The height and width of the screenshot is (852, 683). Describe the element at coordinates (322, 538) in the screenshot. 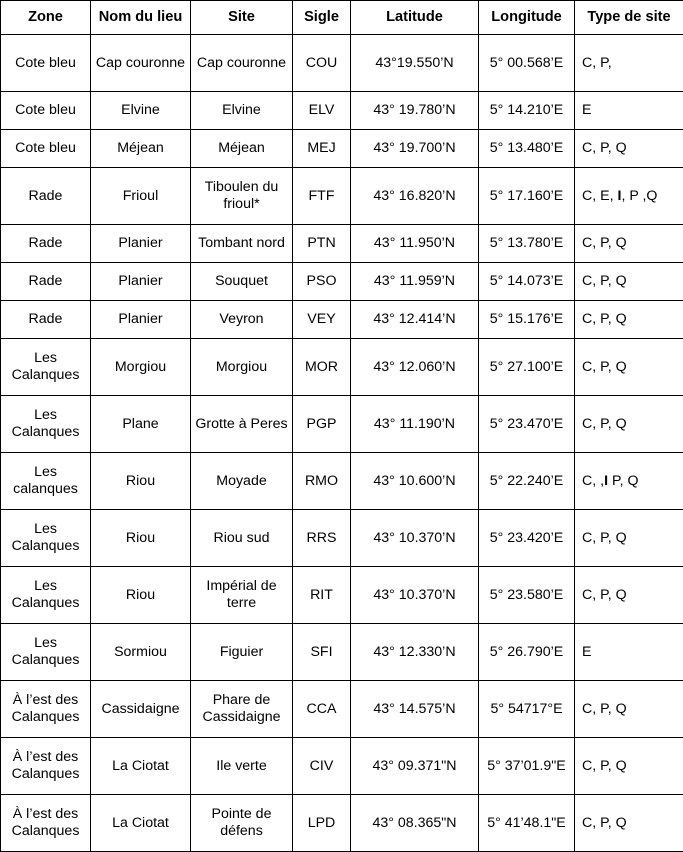

I see `cell-sigle: RRS` at that location.